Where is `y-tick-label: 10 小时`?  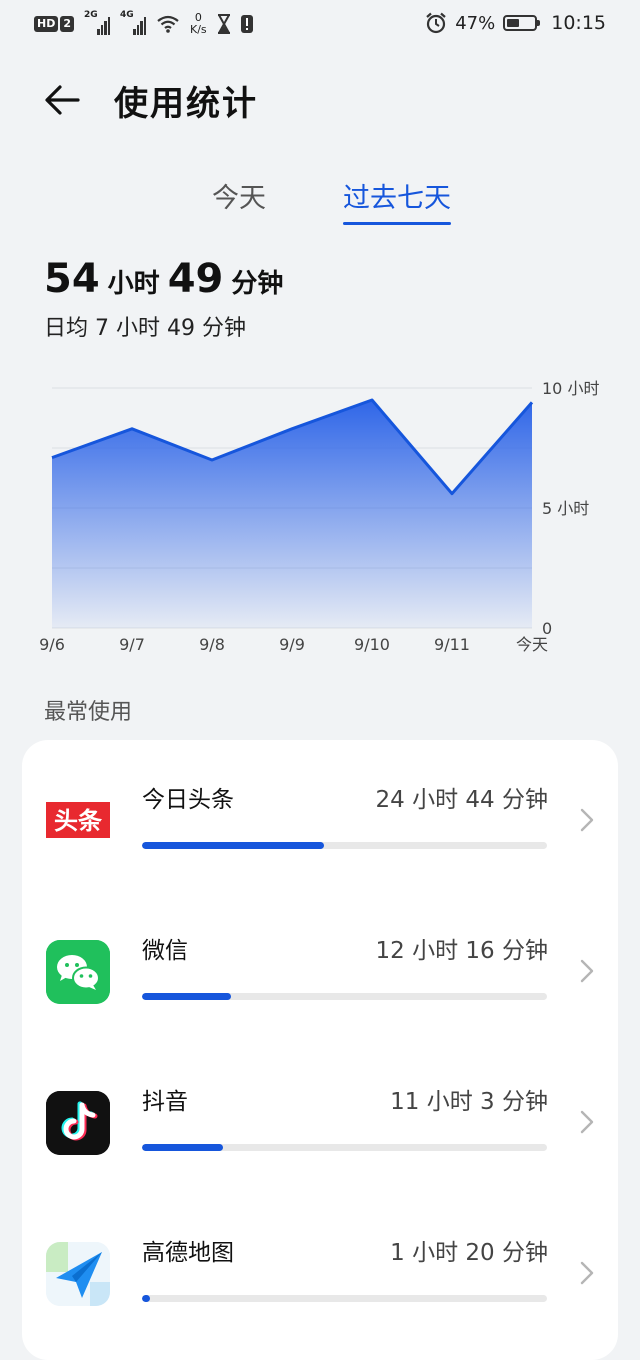
y-tick-label: 10 小时 is located at coordinates (570, 388).